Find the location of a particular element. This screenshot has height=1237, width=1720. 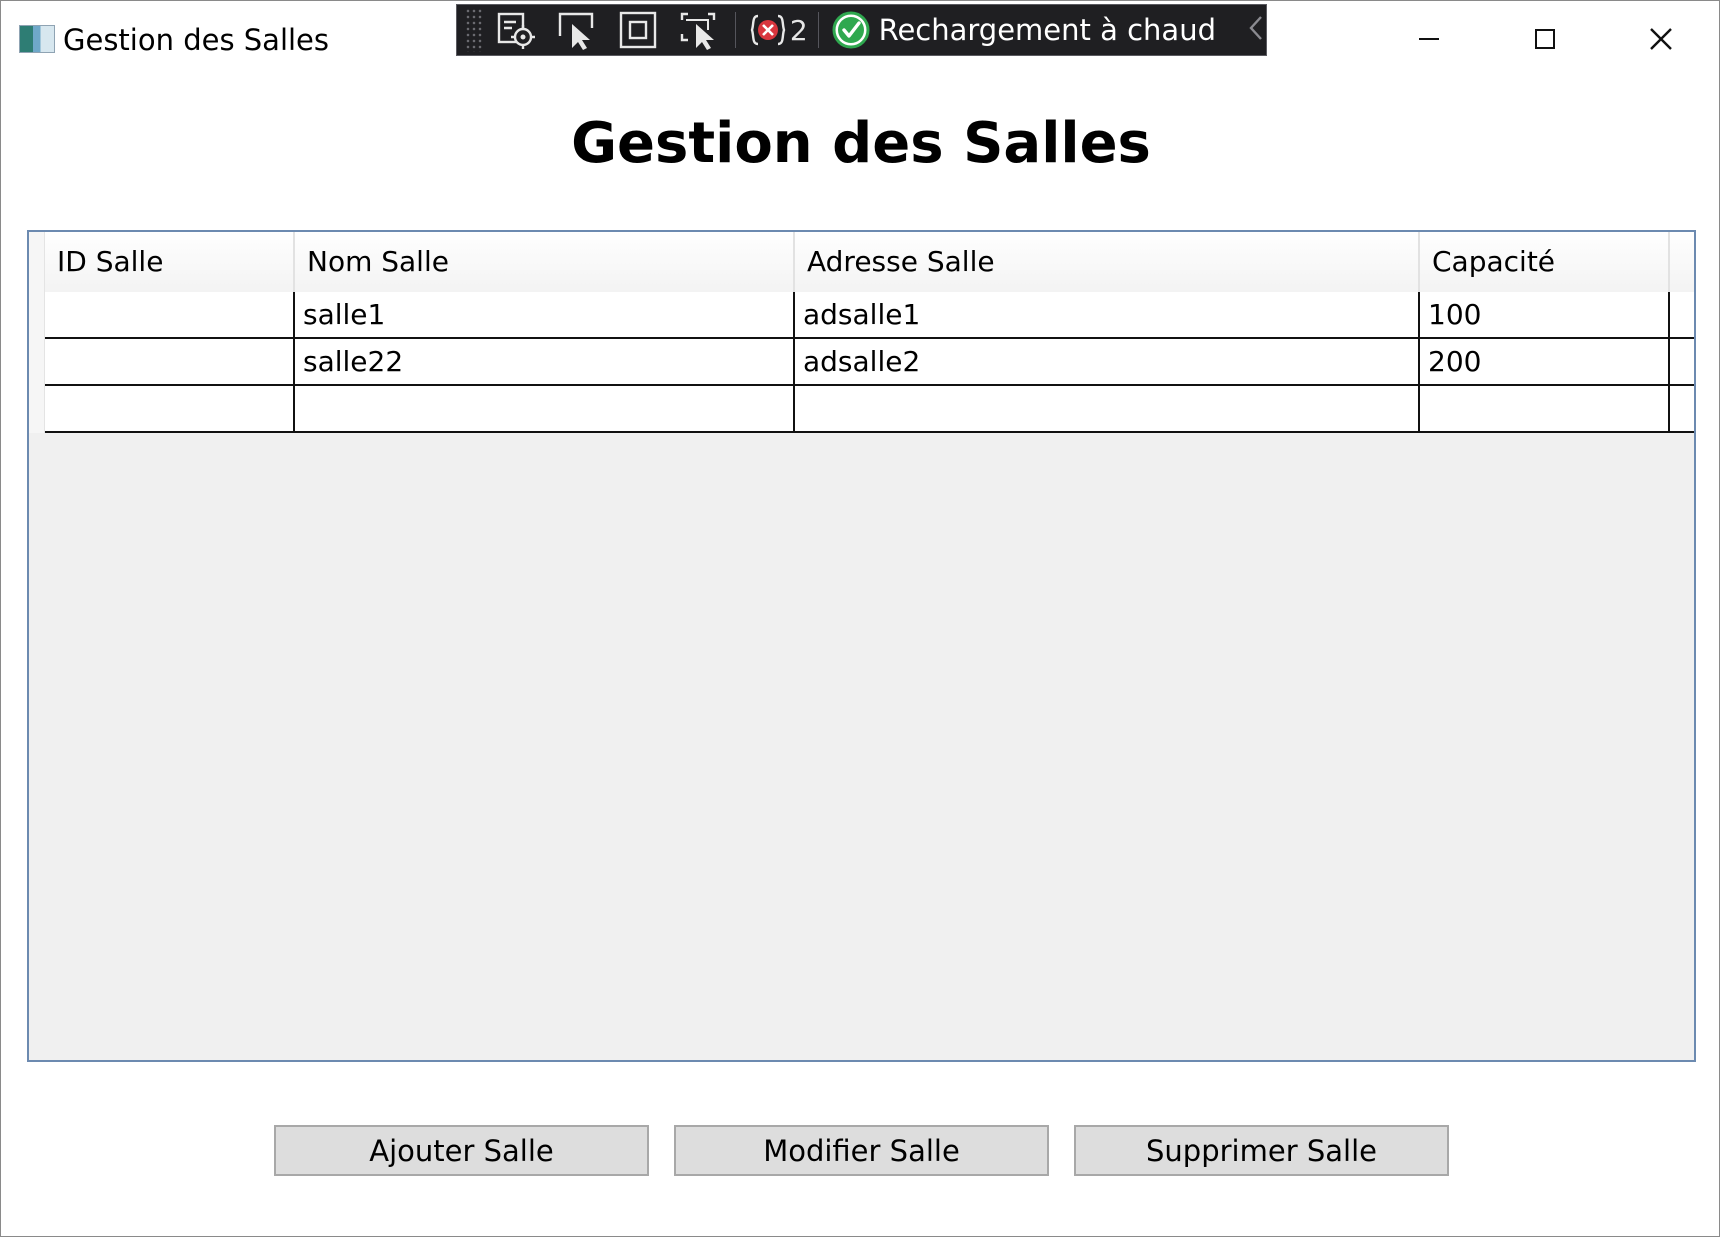

close-button is located at coordinates (1661, 39).